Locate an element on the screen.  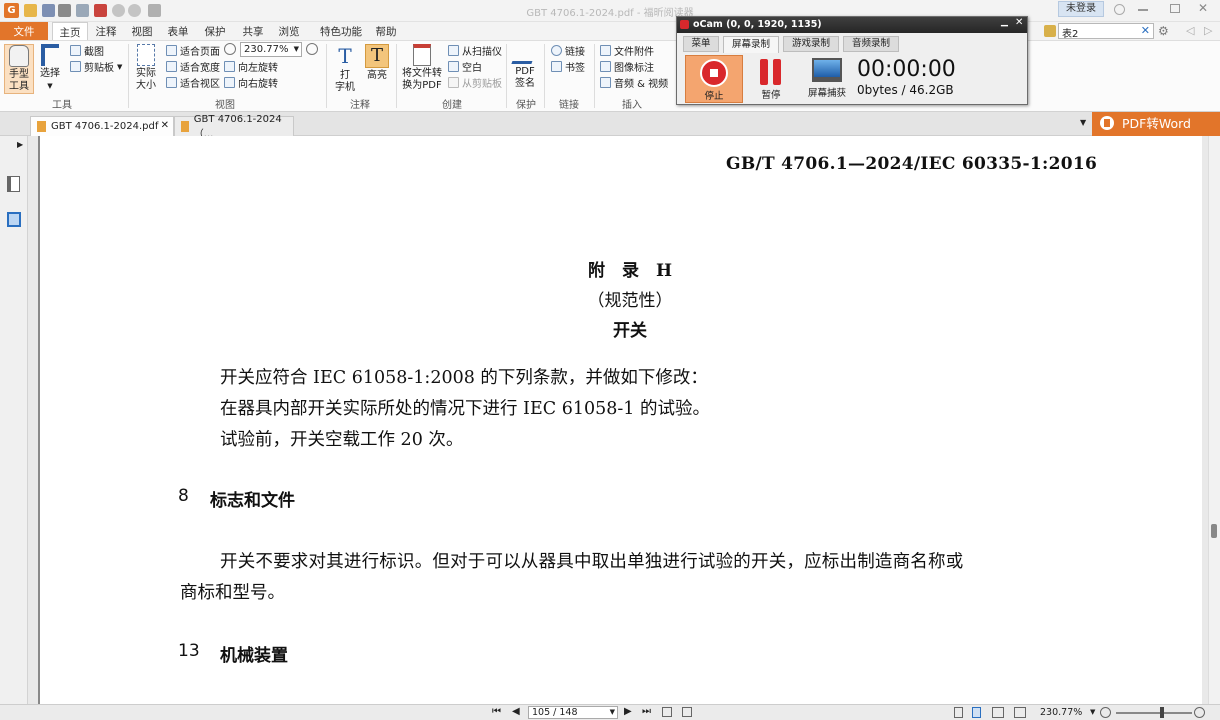
pdf-sign-button: PDF 签名 is located at coordinates (525, 67).